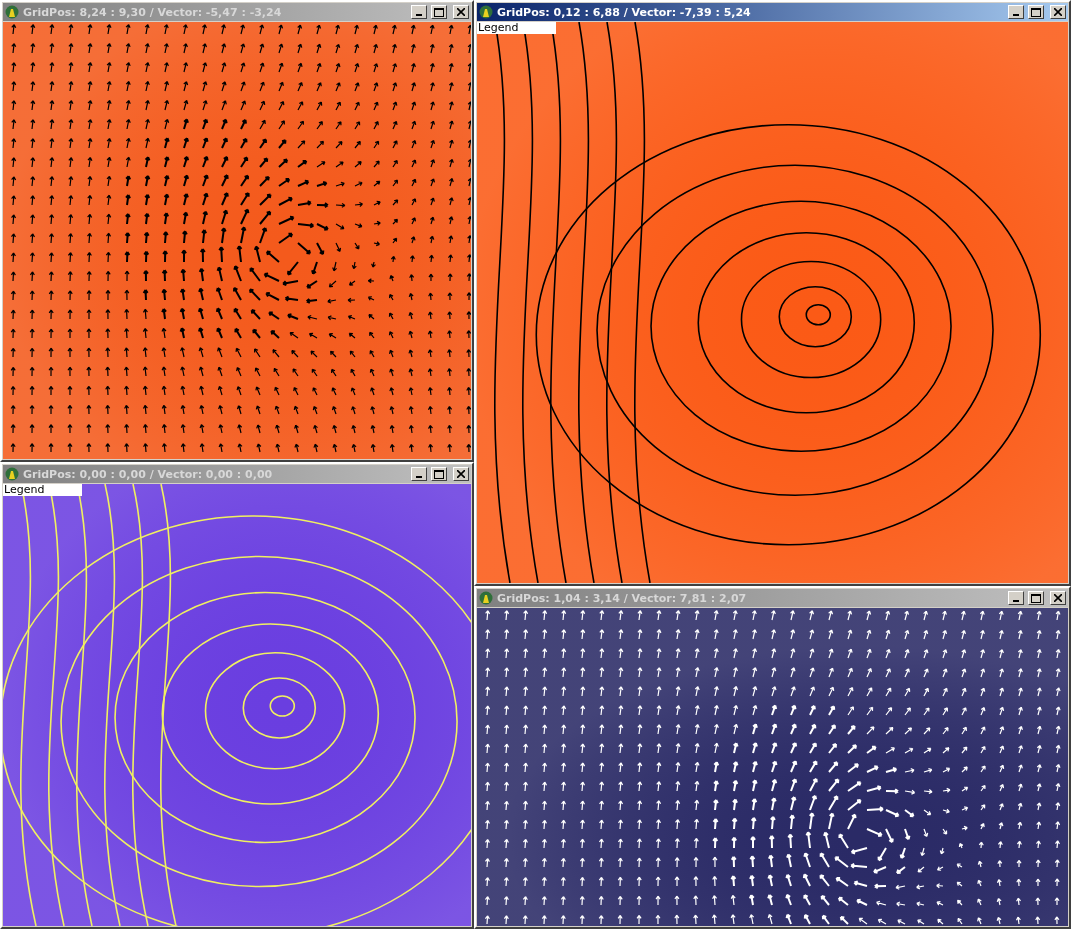 The width and height of the screenshot is (1071, 929). I want to click on window-title: GridPos: 0,12 : 6,88 / Vector: -7,39 : 5,24, so click(624, 12).